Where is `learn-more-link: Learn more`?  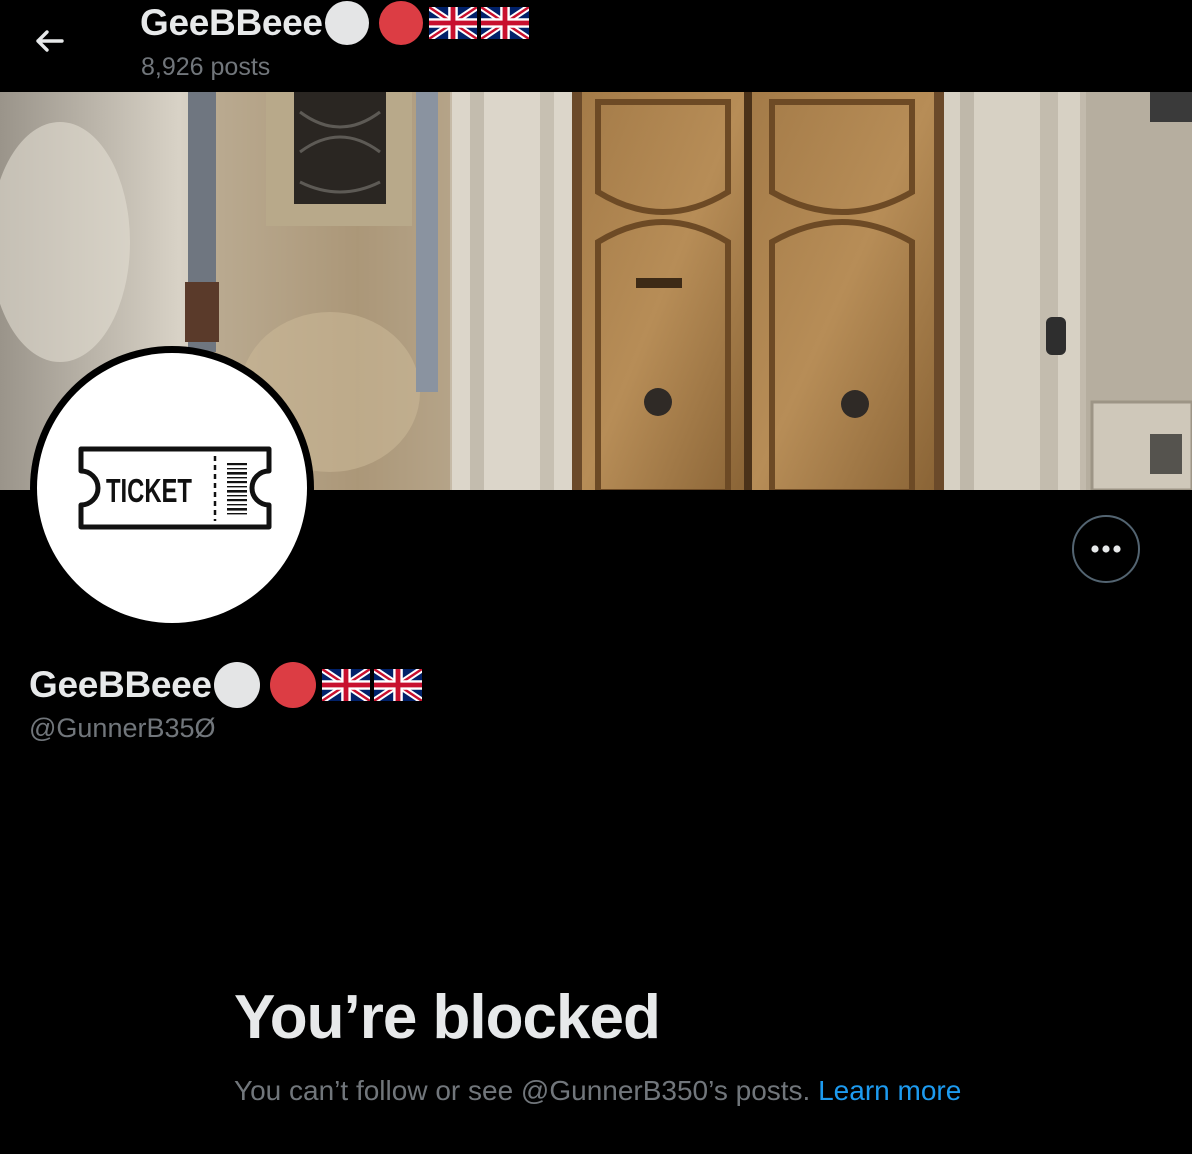
learn-more-link: Learn more is located at coordinates (889, 1090).